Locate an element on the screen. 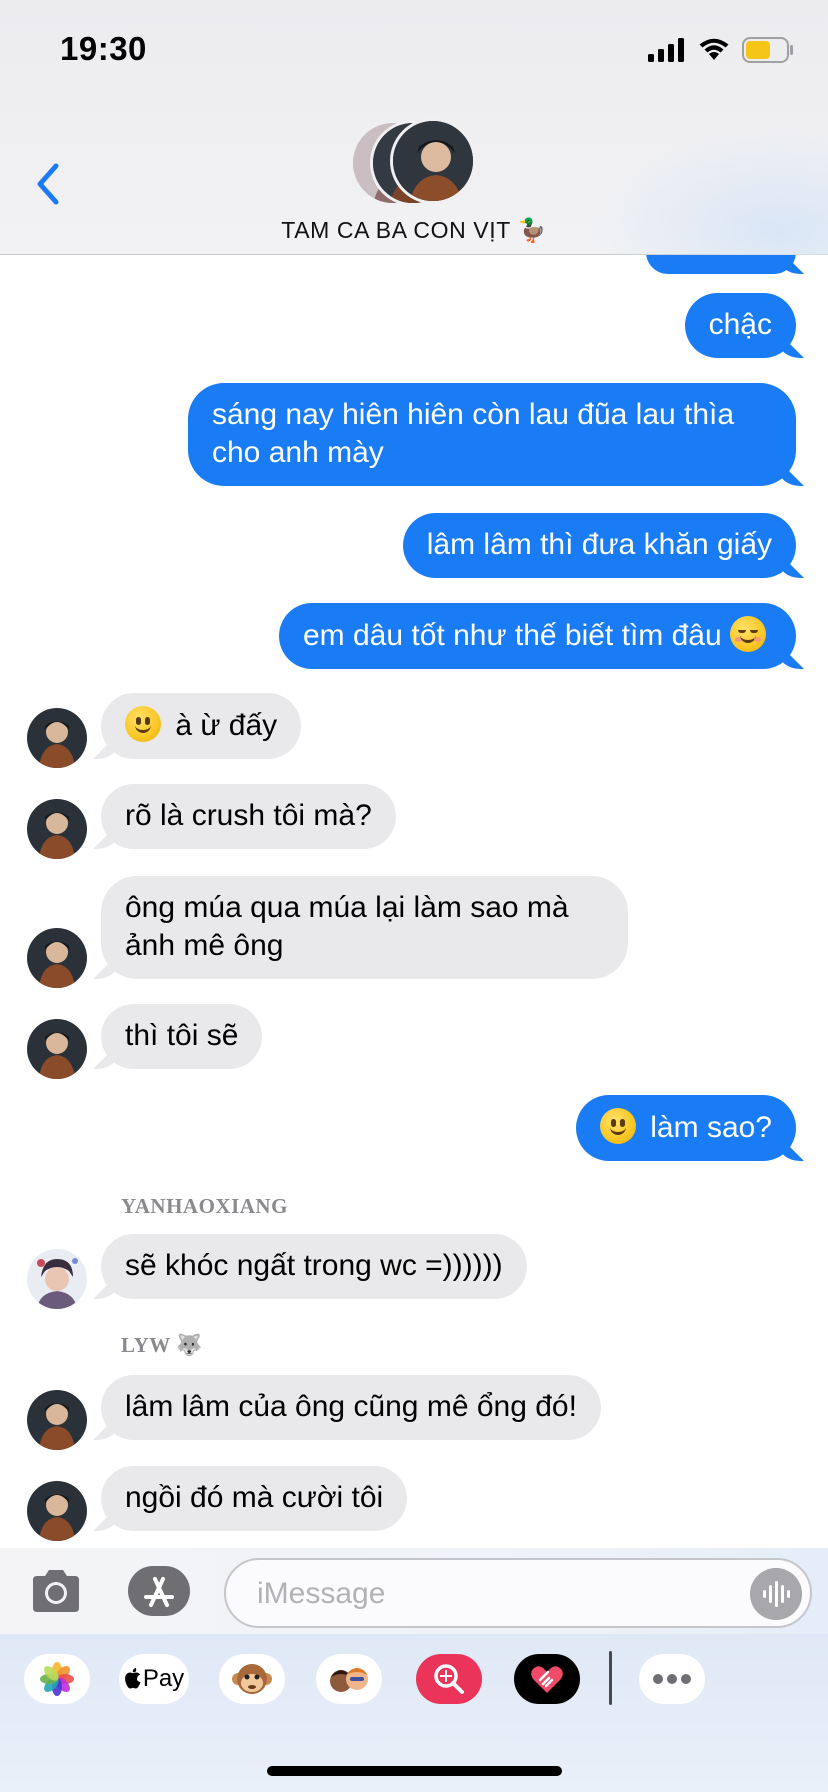 This screenshot has width=828, height=1792. more-apps-button is located at coordinates (672, 1679).